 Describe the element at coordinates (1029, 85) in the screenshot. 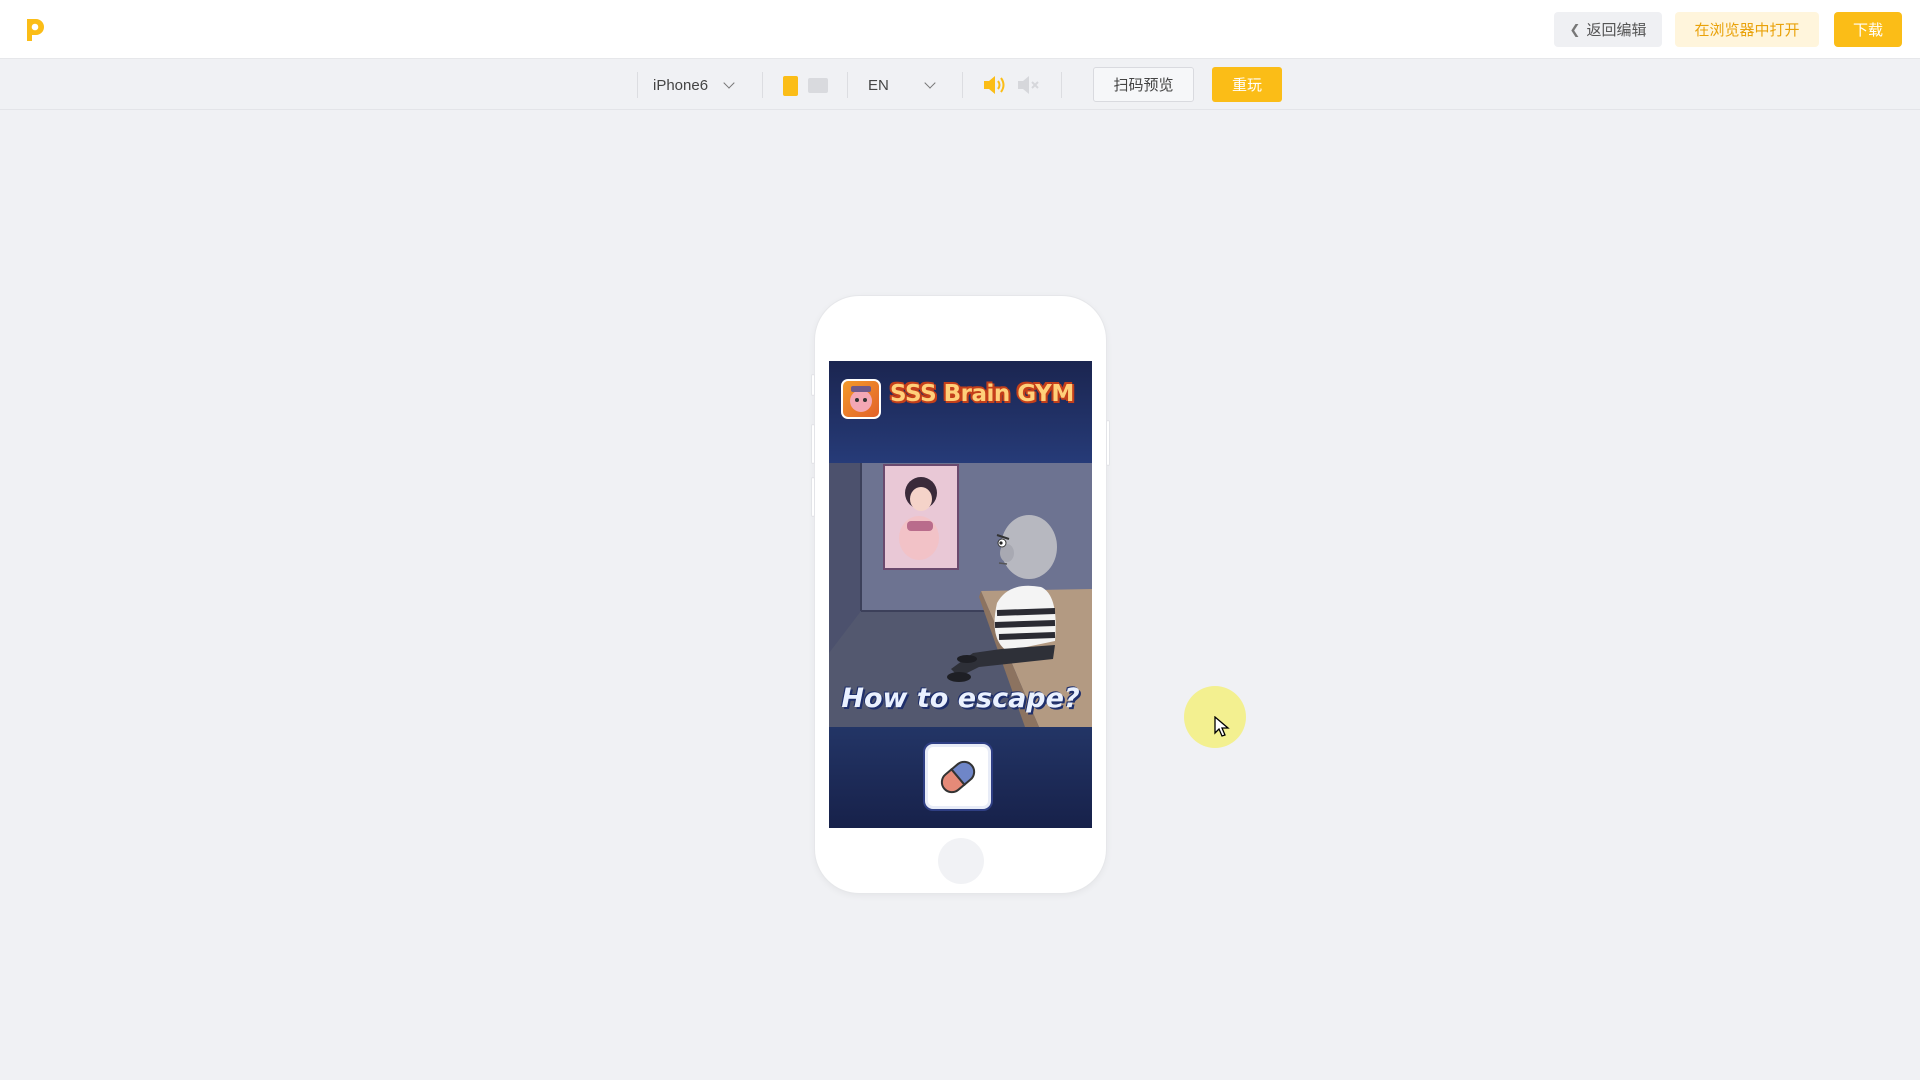

I see `mute-icon` at that location.